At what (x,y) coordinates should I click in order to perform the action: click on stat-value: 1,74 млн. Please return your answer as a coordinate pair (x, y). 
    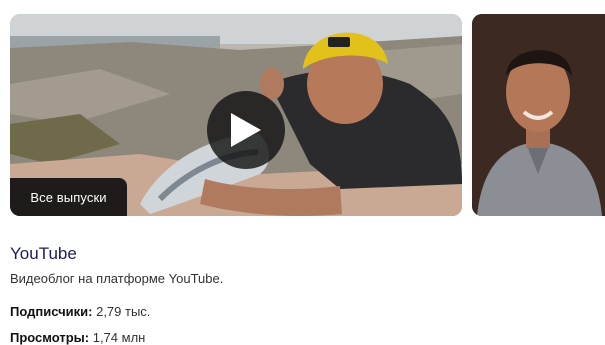
    Looking at the image, I should click on (119, 337).